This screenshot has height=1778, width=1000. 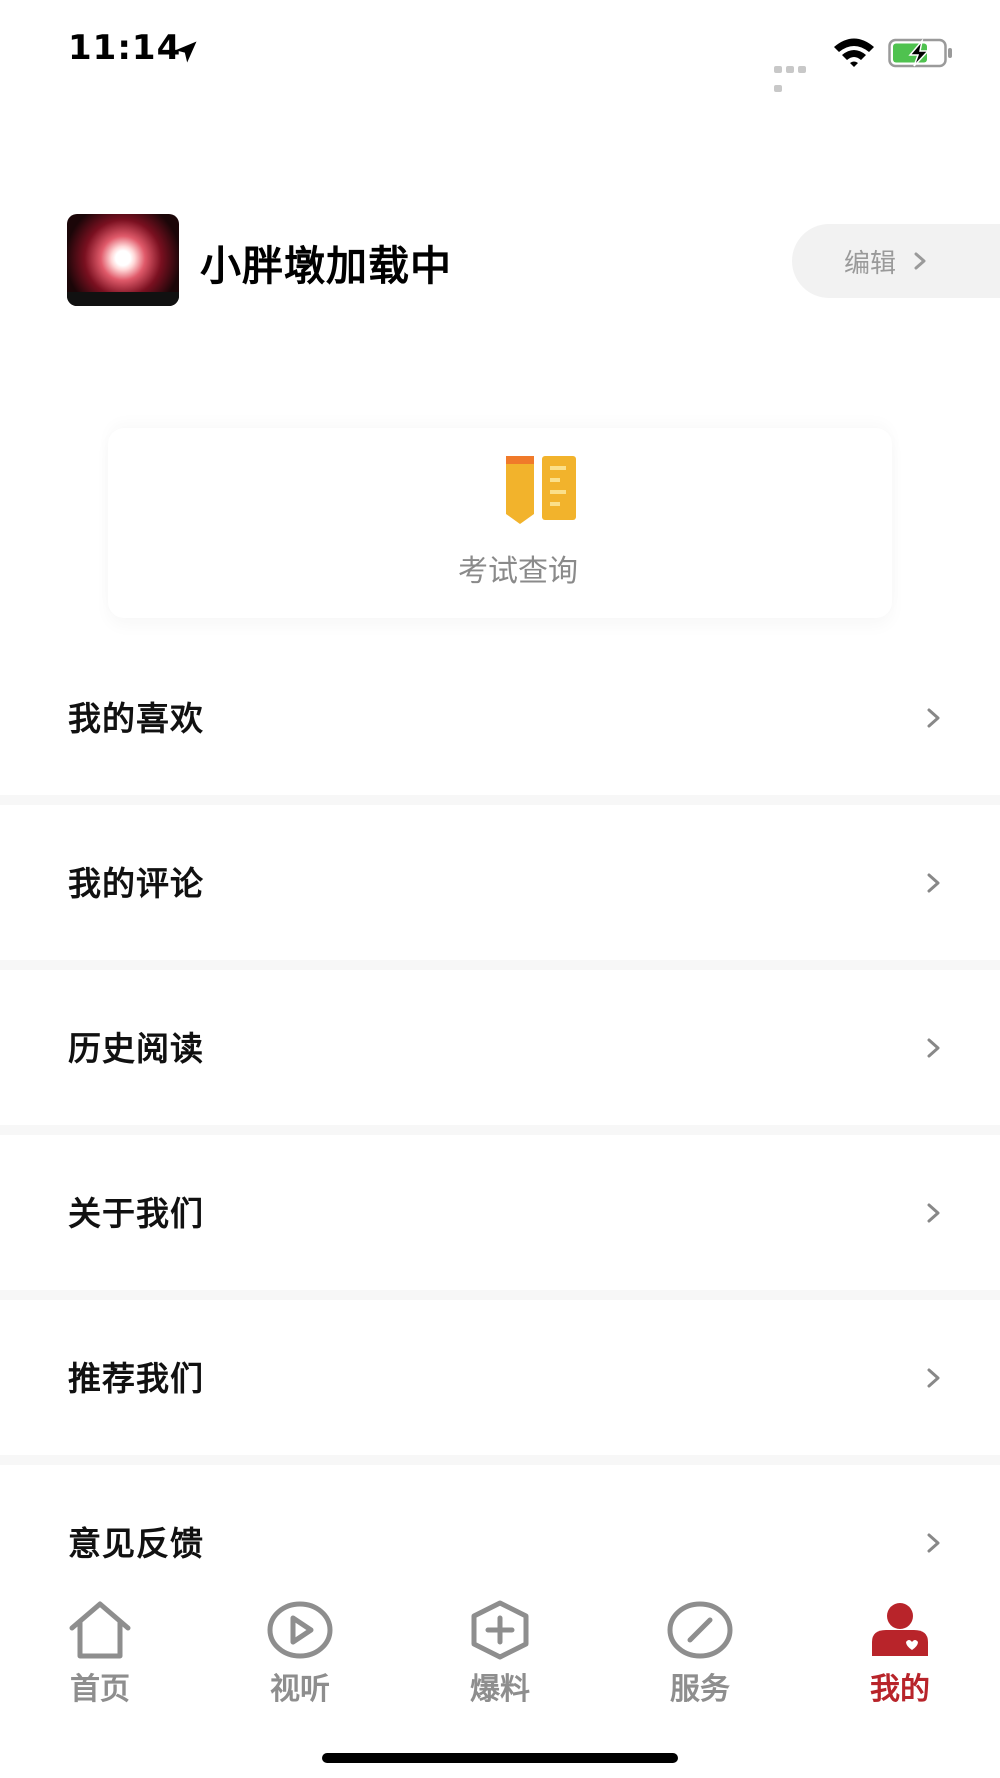 What do you see at coordinates (900, 1689) in the screenshot?
I see `tab-label: 我的` at bounding box center [900, 1689].